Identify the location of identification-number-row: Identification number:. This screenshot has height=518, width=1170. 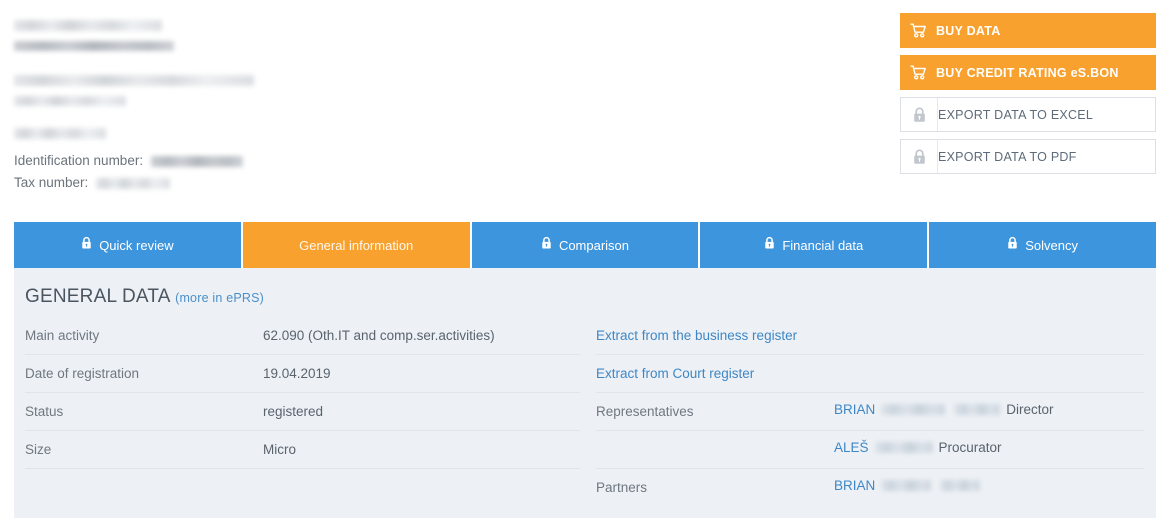
(294, 161).